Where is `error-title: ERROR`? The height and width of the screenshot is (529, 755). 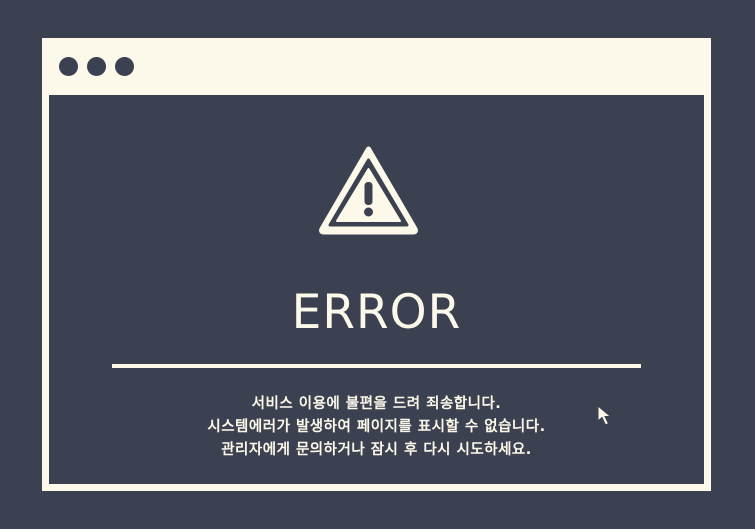 error-title: ERROR is located at coordinates (376, 312).